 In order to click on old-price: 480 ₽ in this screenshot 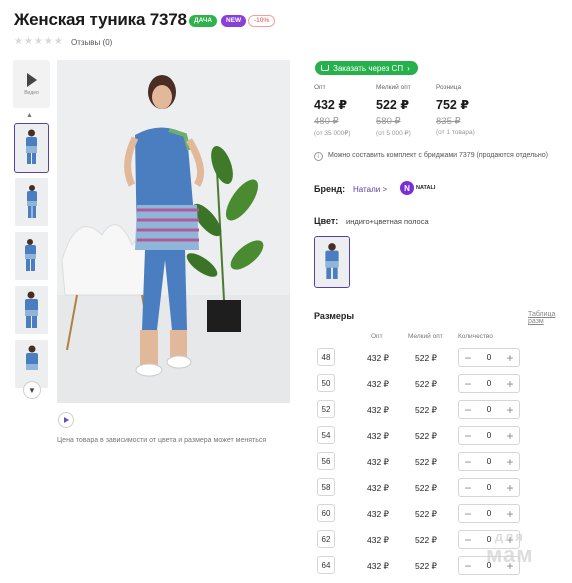, I will do `click(326, 121)`.